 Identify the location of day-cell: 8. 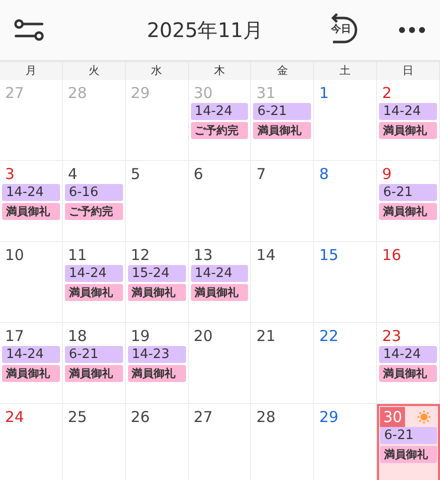
(346, 201).